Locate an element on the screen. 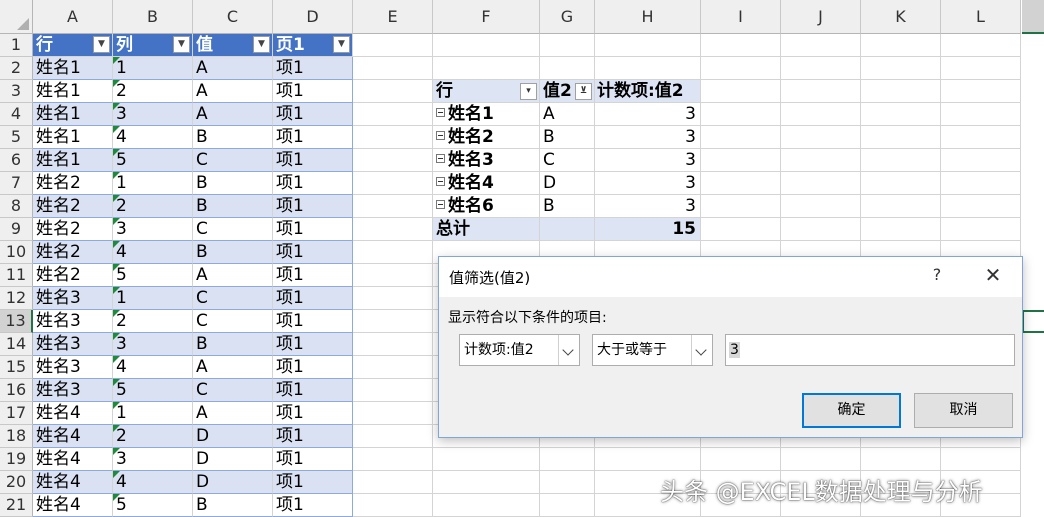 This screenshot has width=1044, height=517. pivot-cell: 姓名3 is located at coordinates (486, 160).